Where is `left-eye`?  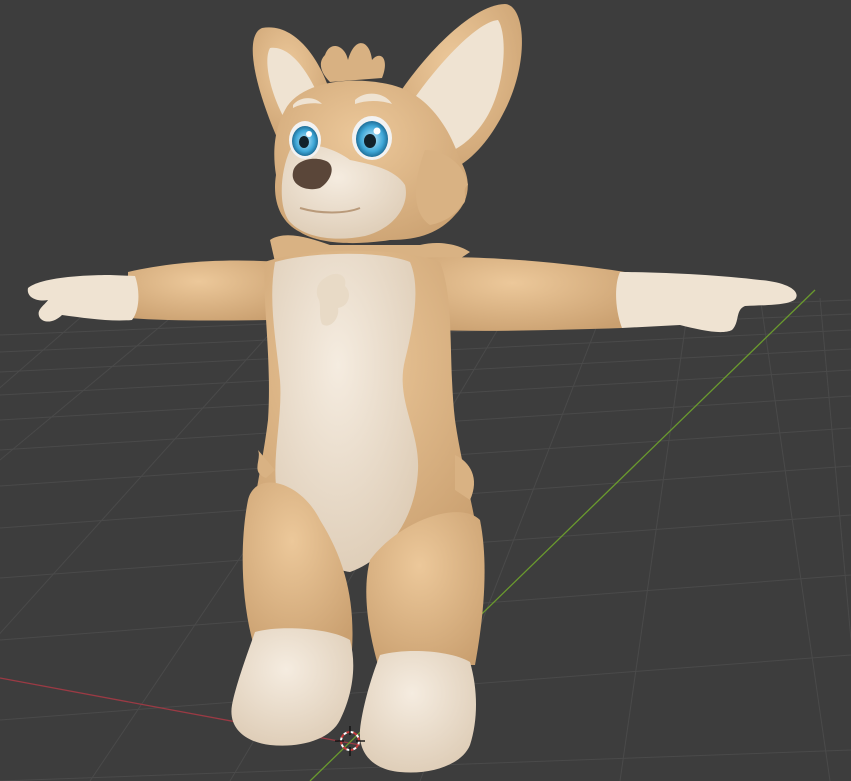
left-eye is located at coordinates (305, 140).